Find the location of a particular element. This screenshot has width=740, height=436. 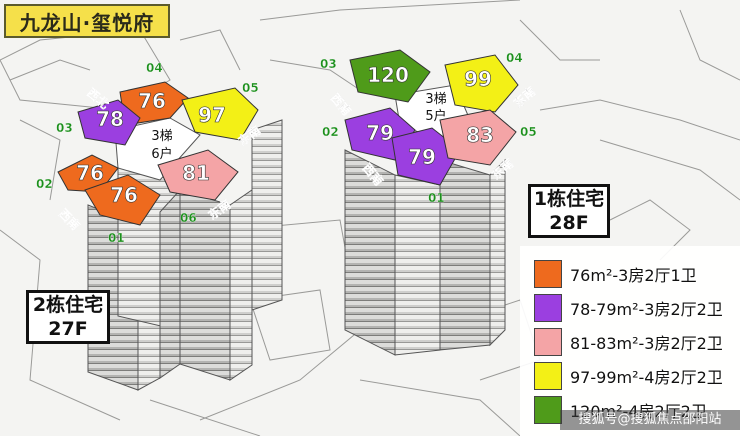

b1-core-elevators: 3梯 is located at coordinates (435, 99).